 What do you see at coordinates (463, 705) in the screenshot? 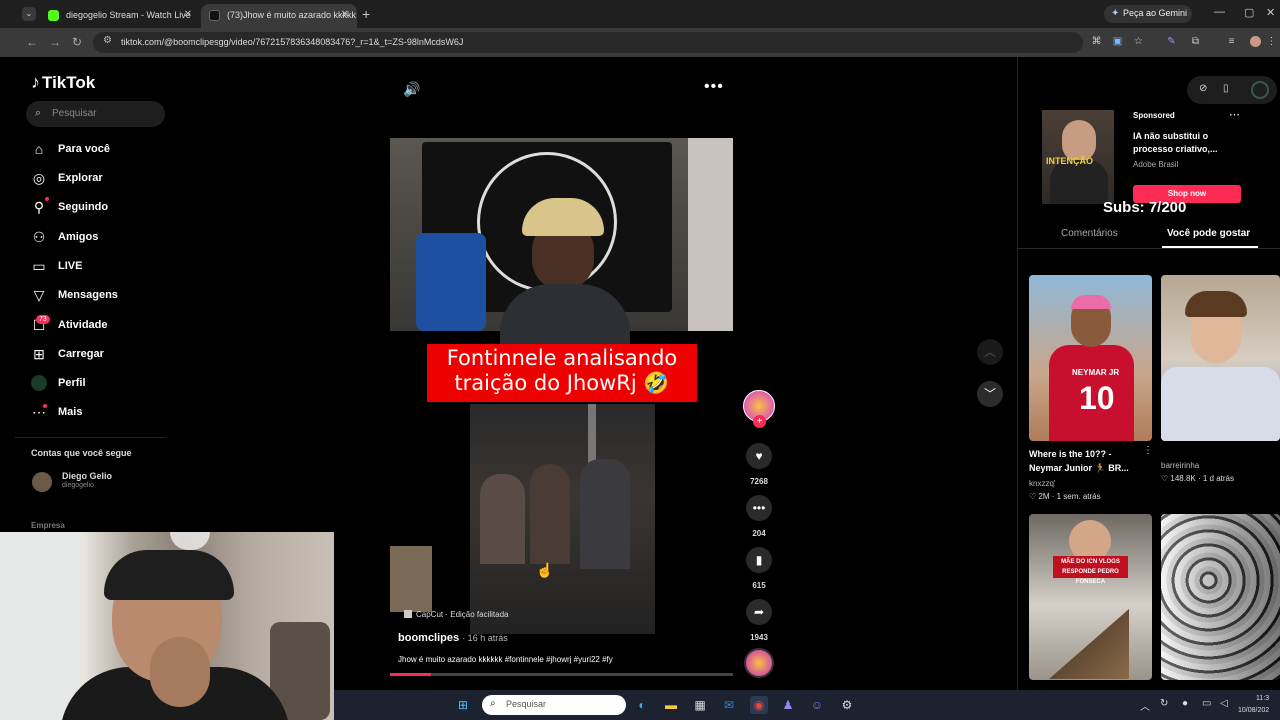
I see `windows-start-icon: ⊞` at bounding box center [463, 705].